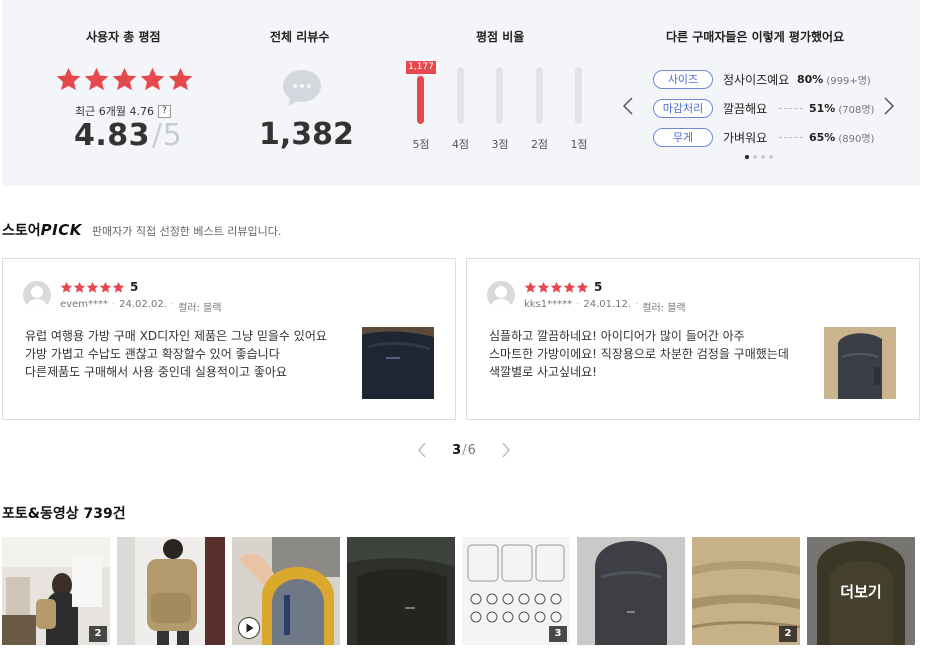 The width and height of the screenshot is (927, 650). What do you see at coordinates (822, 108) in the screenshot?
I see `attribute-percent: 51%` at bounding box center [822, 108].